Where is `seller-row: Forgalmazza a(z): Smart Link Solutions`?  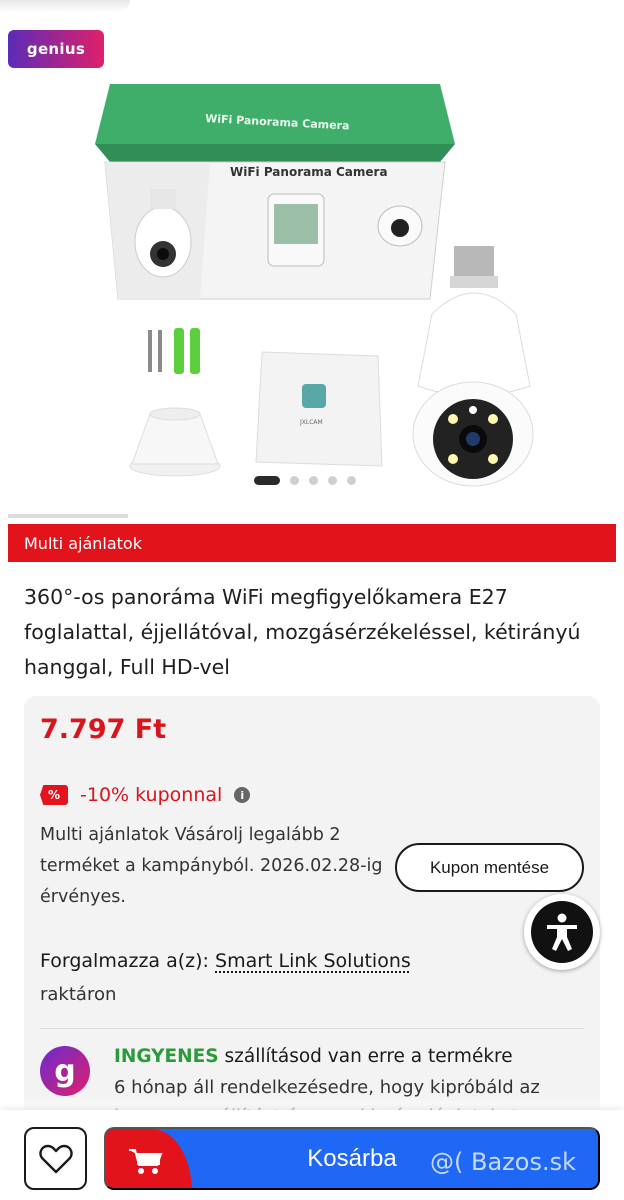
seller-row: Forgalmazza a(z): Smart Link Solutions is located at coordinates (225, 961).